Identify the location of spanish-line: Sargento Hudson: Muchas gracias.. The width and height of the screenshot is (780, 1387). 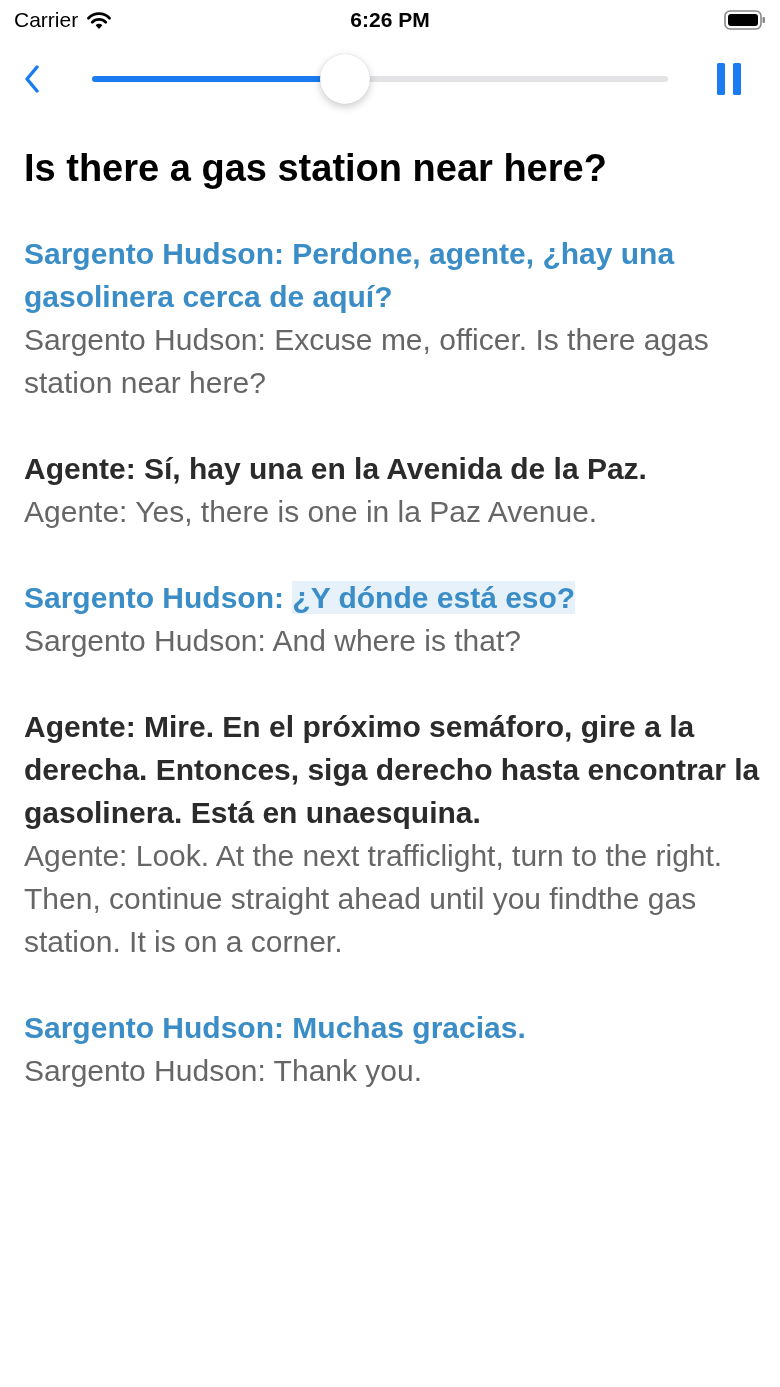
(275, 1027).